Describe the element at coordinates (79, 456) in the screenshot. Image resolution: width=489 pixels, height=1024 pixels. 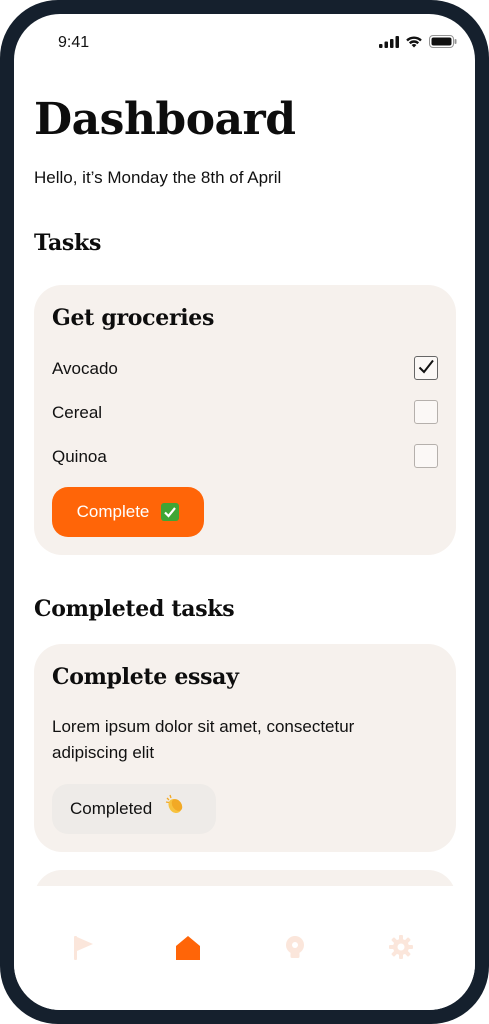
I see `item-label: Quinoa` at that location.